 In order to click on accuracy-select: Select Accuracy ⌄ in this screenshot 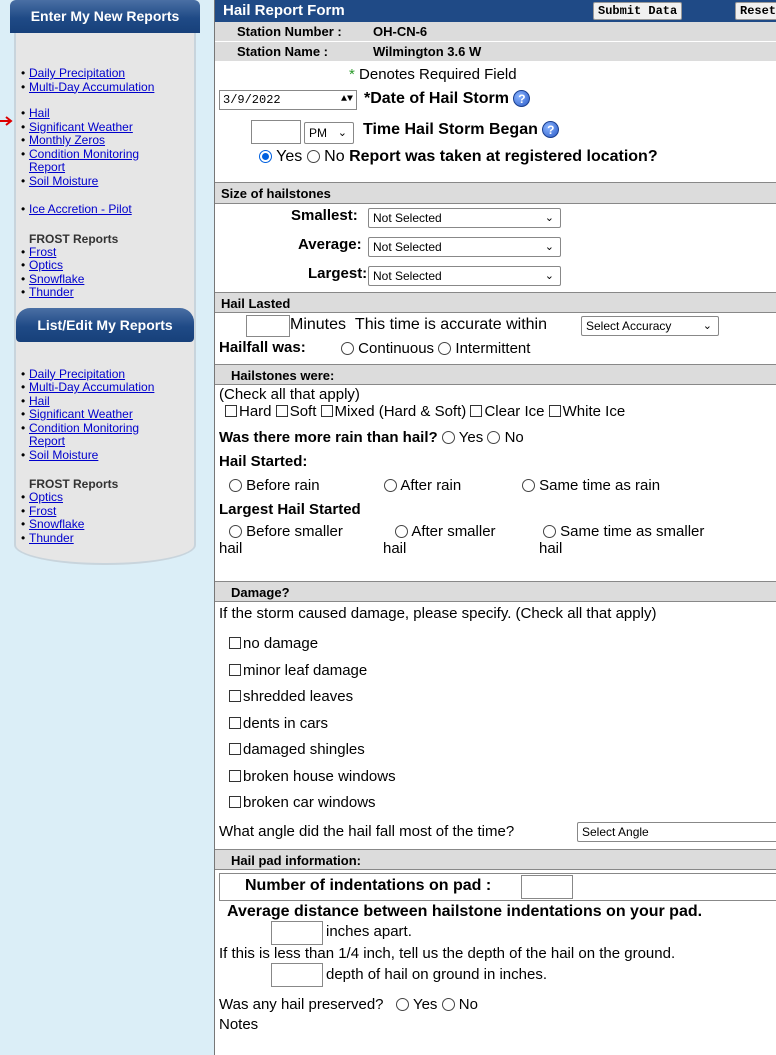, I will do `click(650, 326)`.